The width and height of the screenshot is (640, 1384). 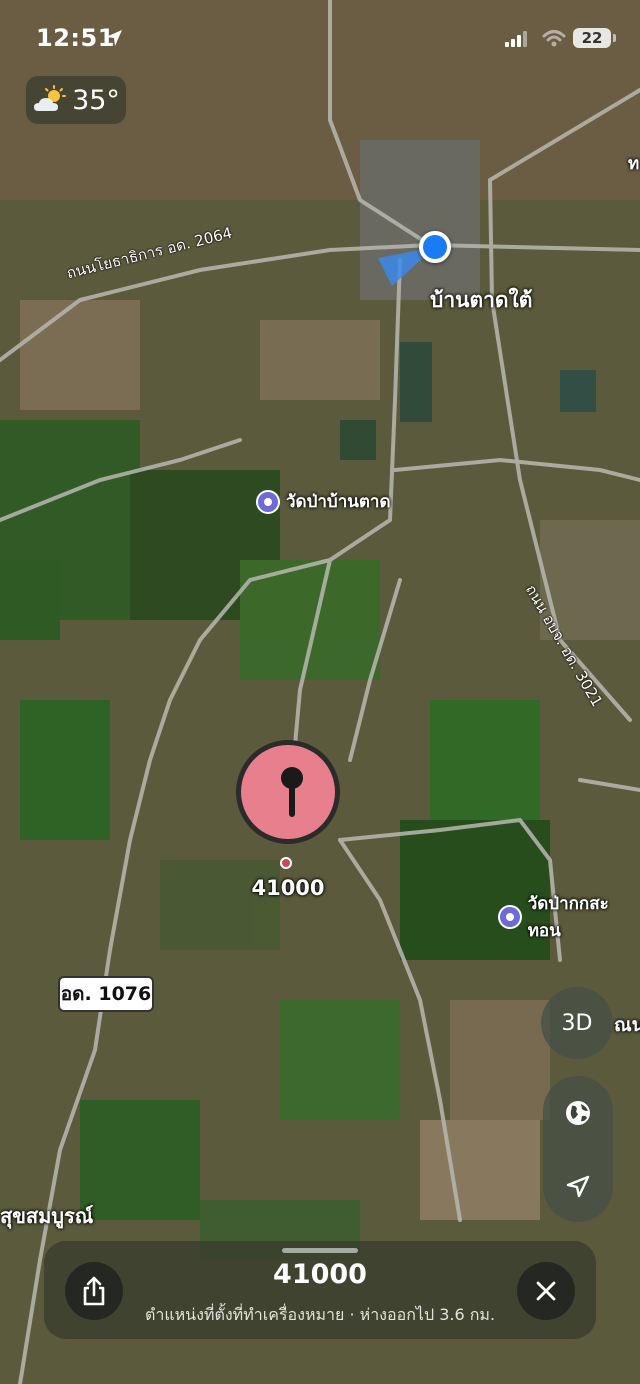 What do you see at coordinates (435, 247) in the screenshot?
I see `user-location-dot` at bounding box center [435, 247].